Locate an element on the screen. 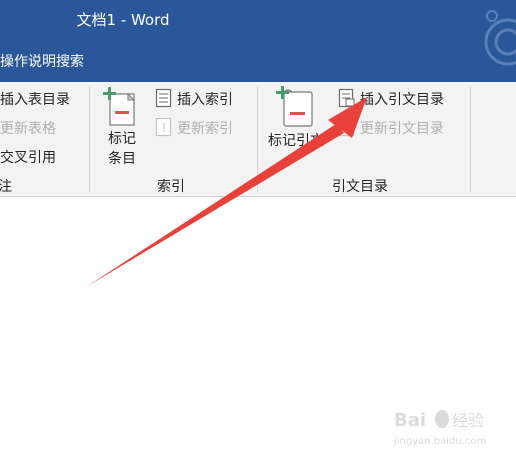 This screenshot has height=462, width=516. decorative-circle-icon is located at coordinates (500, 38).